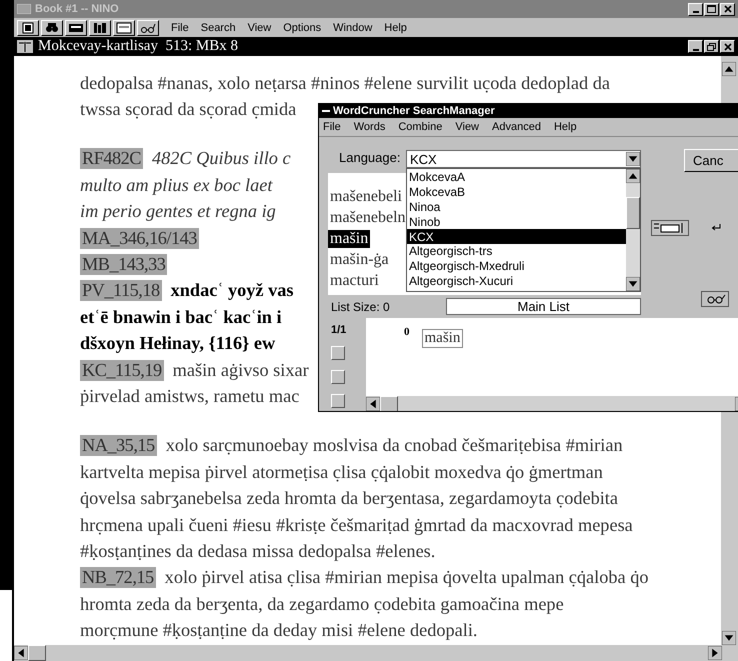  What do you see at coordinates (715, 298) in the screenshot?
I see `glasses-icon` at bounding box center [715, 298].